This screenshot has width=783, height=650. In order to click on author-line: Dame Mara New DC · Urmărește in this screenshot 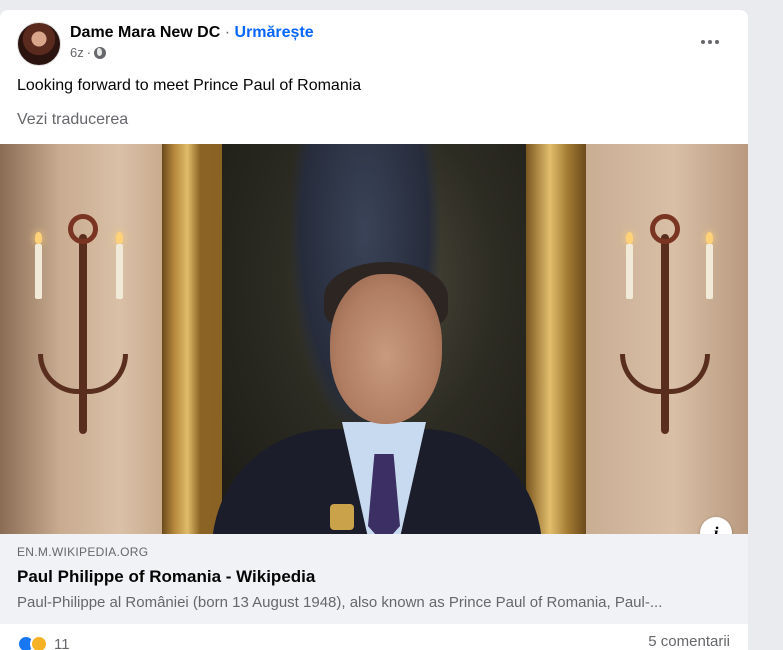, I will do `click(192, 33)`.